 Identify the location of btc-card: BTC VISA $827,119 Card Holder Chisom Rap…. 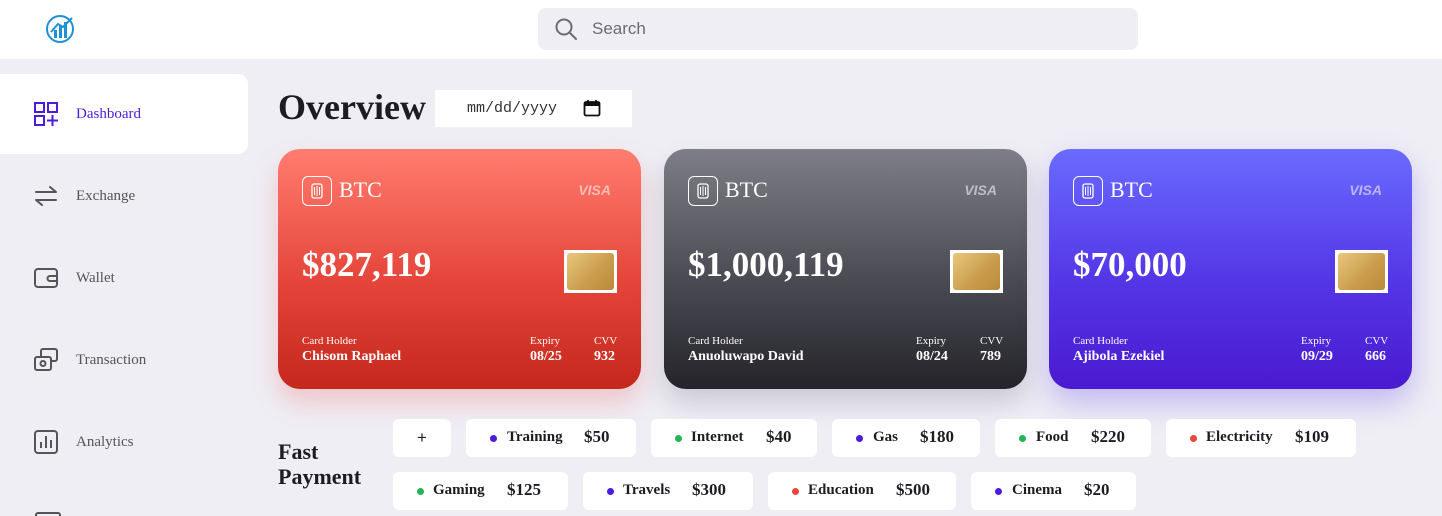
(459, 269).